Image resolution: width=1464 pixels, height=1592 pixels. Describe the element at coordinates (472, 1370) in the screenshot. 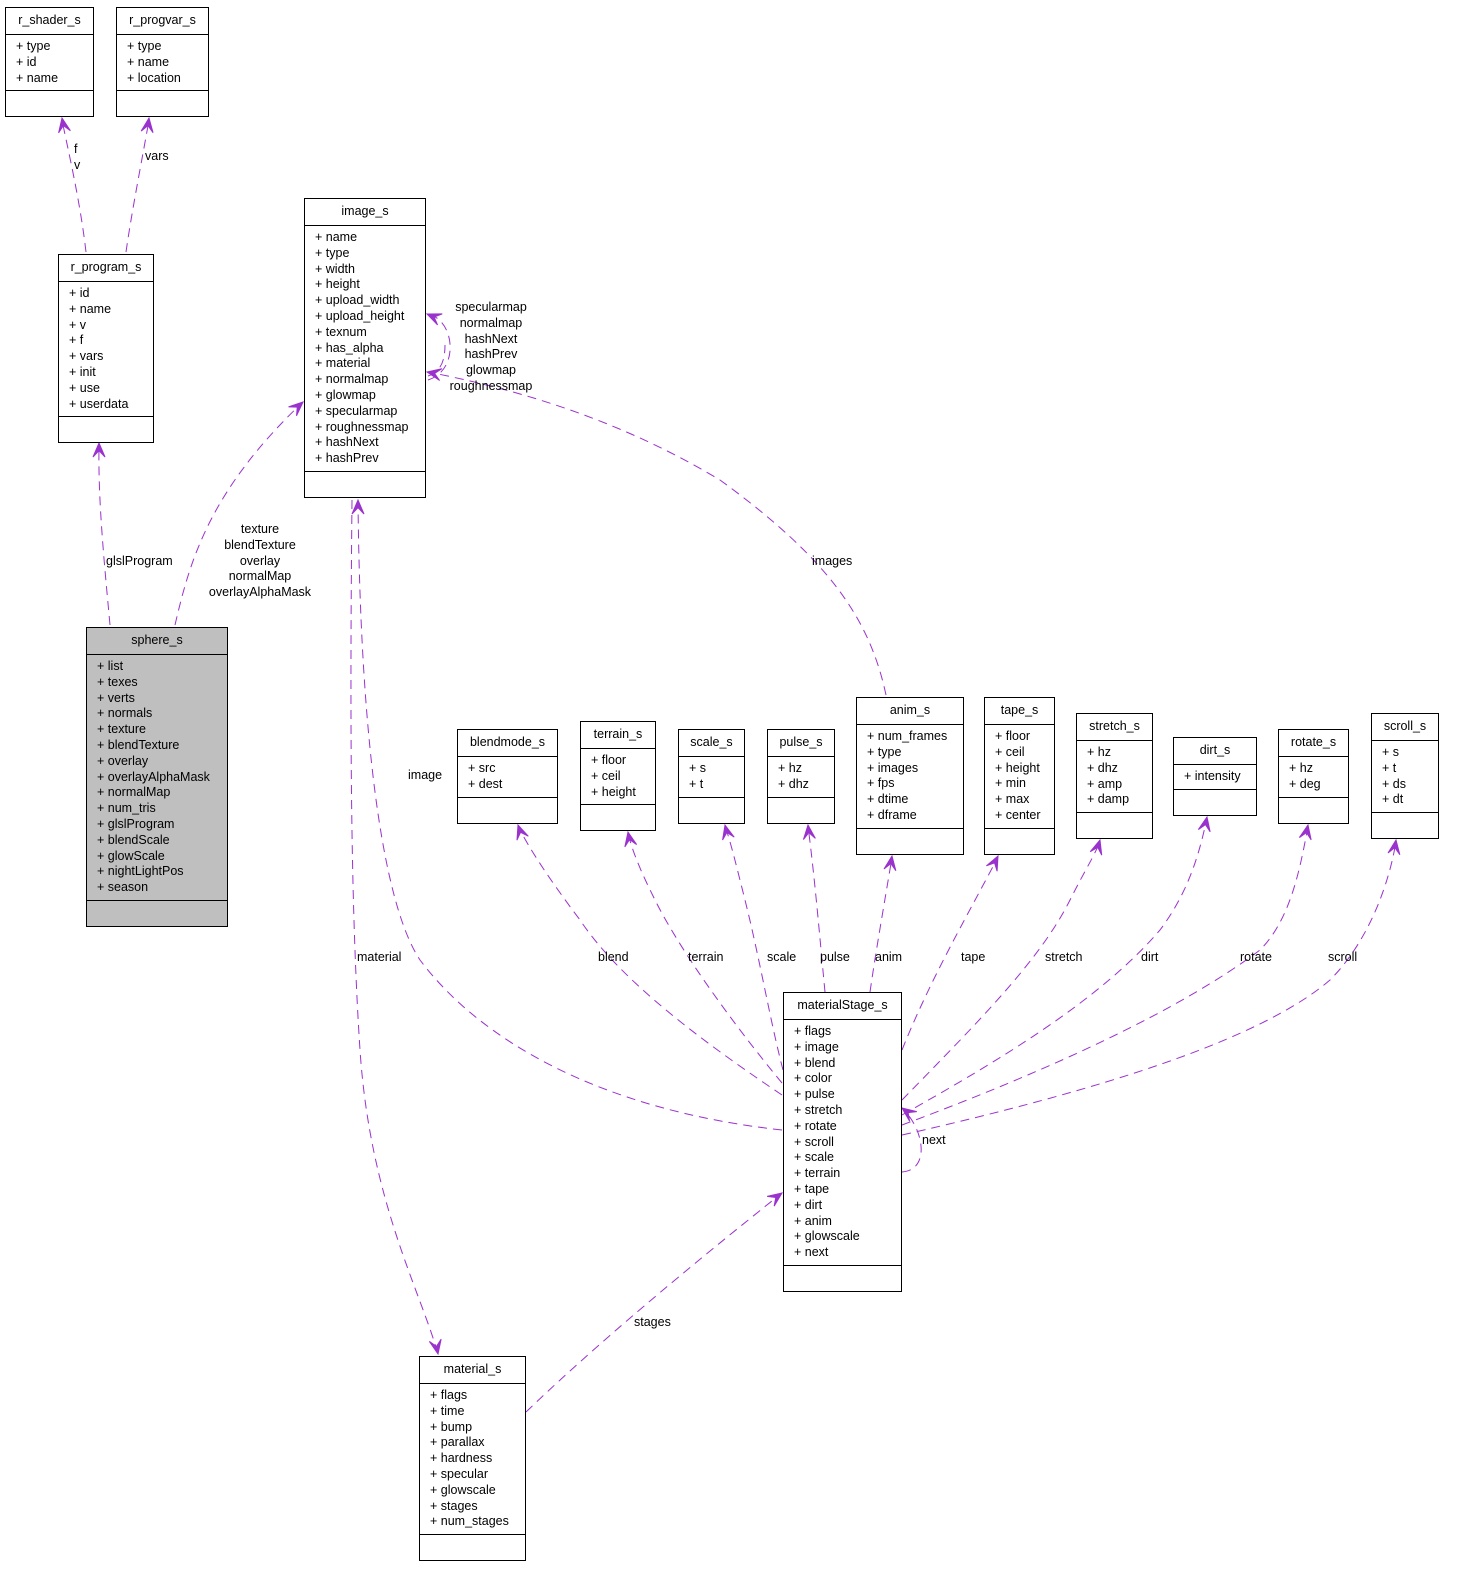

I see `class-name: material_s` at that location.